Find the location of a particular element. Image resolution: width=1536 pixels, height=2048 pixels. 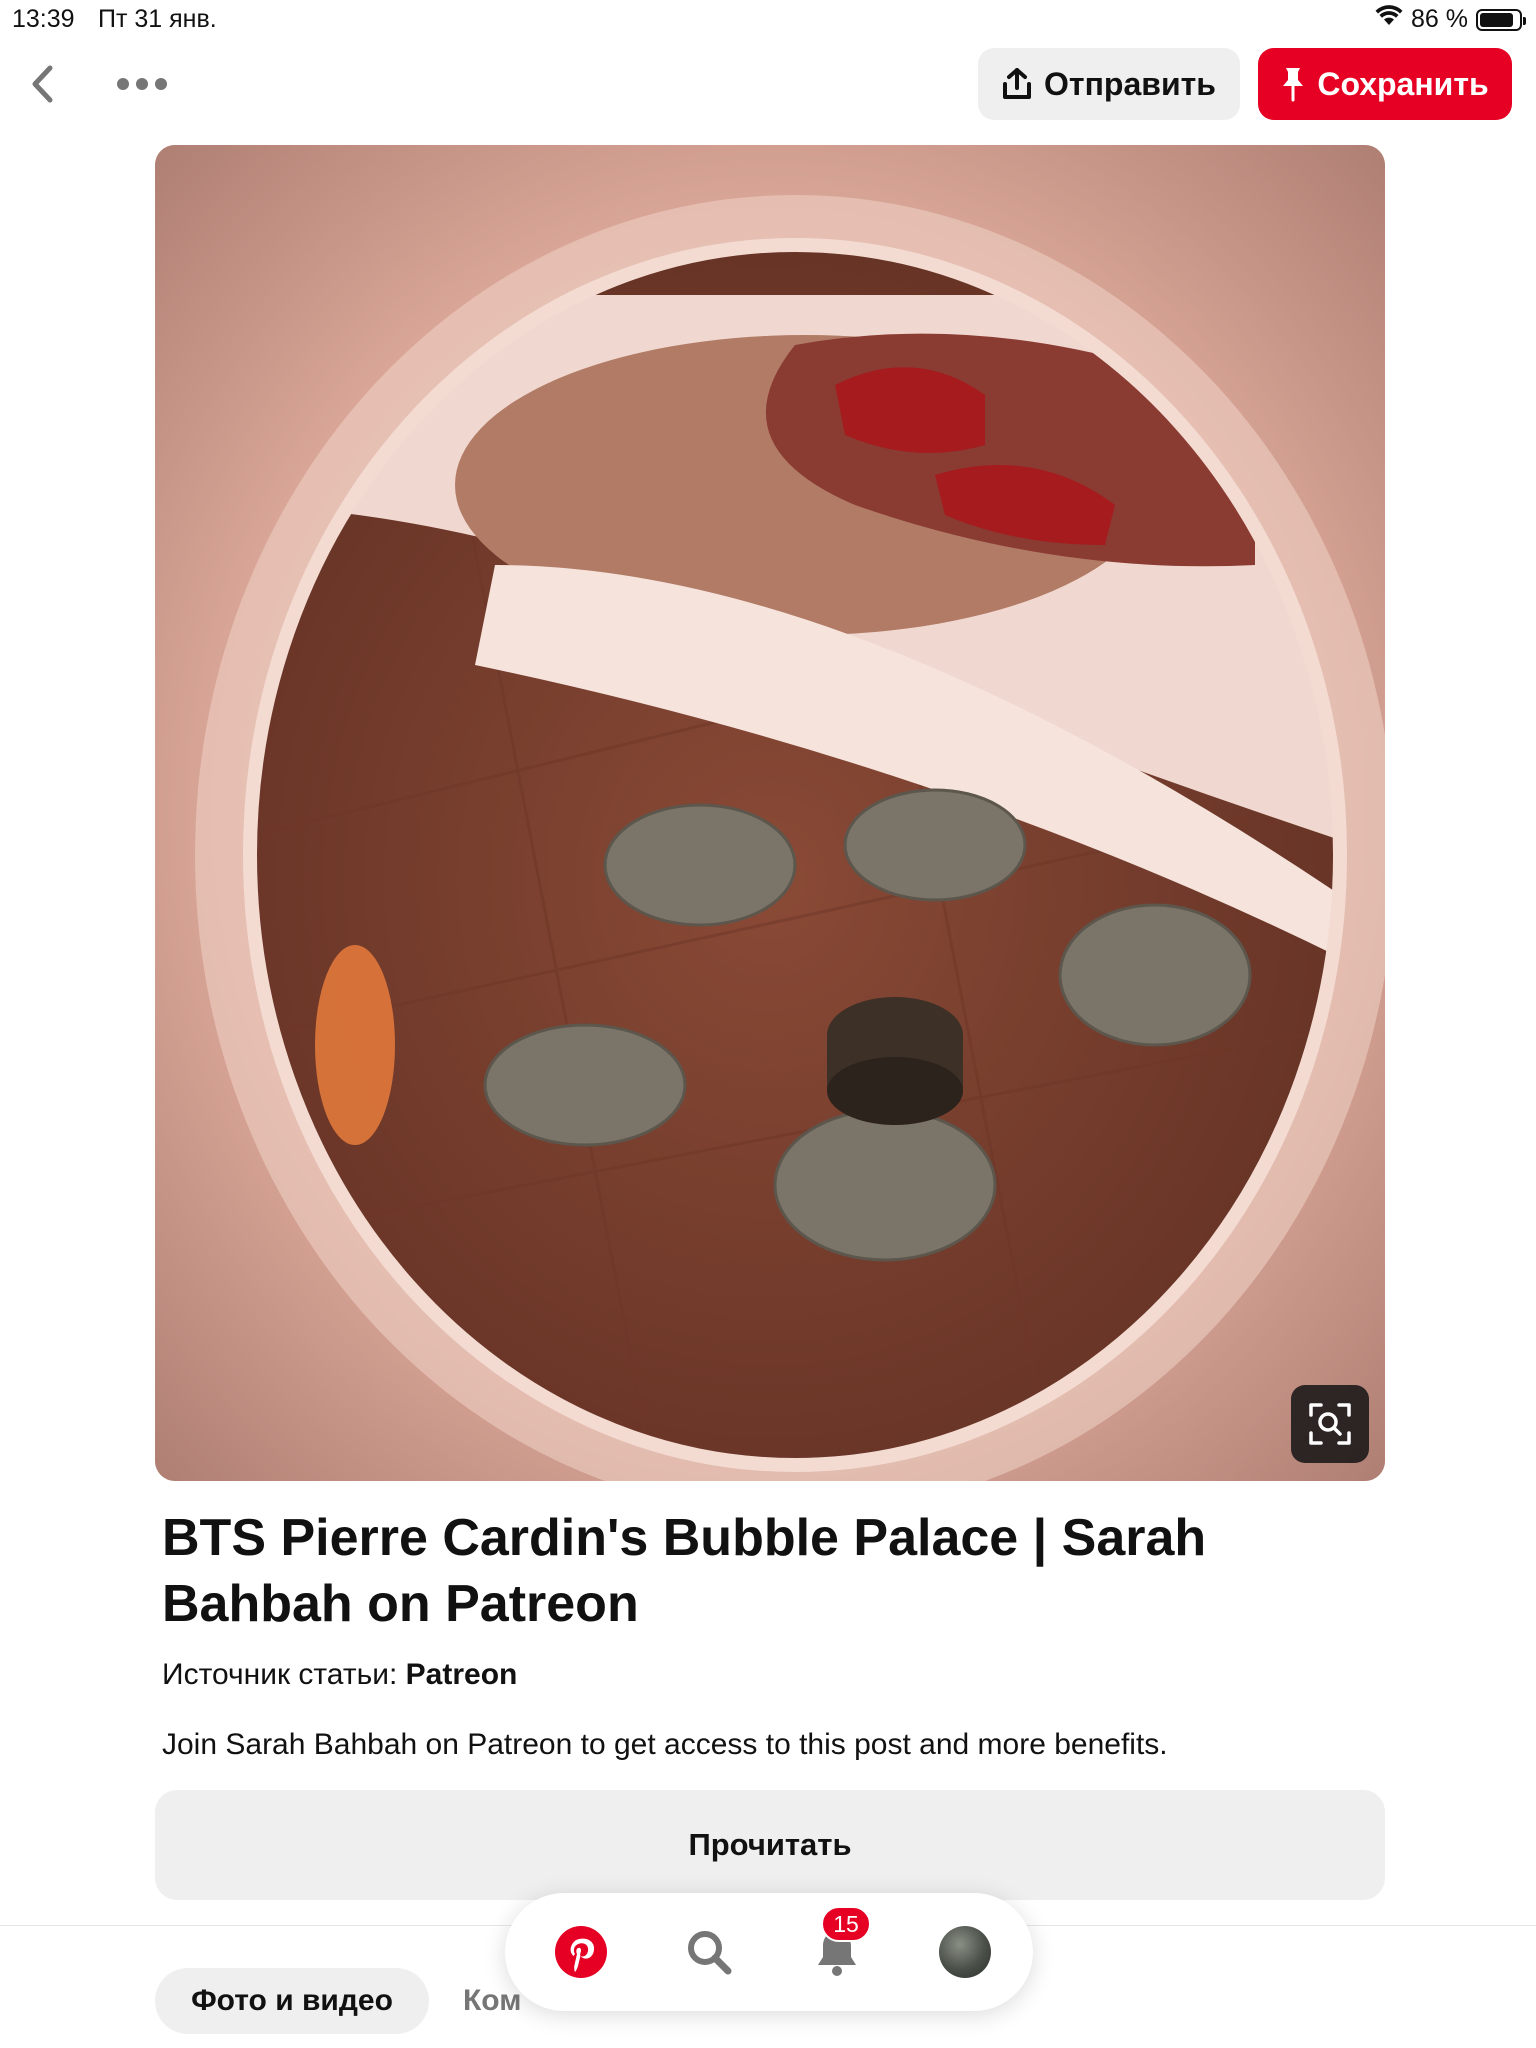

share-button: Отправить is located at coordinates (1109, 84).